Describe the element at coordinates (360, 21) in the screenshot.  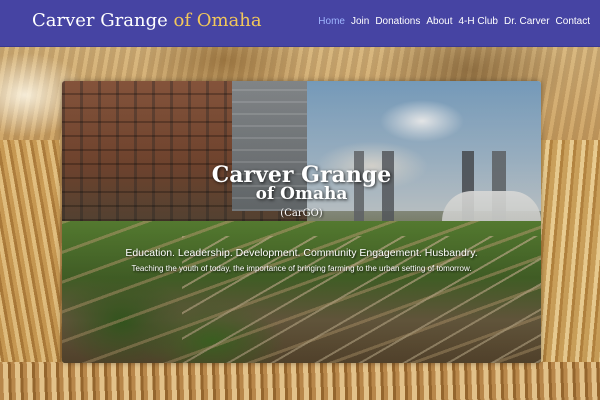
I see `nav-item-join: Join` at that location.